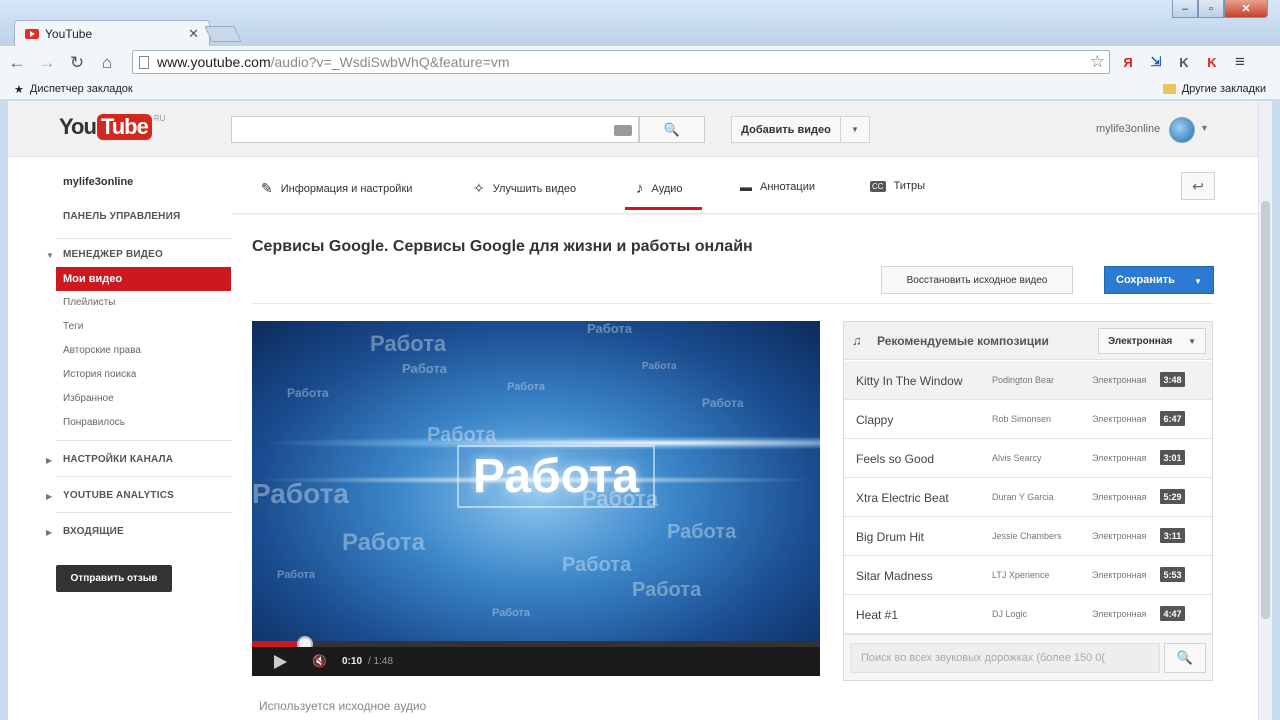 This screenshot has height=720, width=1280. I want to click on maximize-button: ▫, so click(1211, 9).